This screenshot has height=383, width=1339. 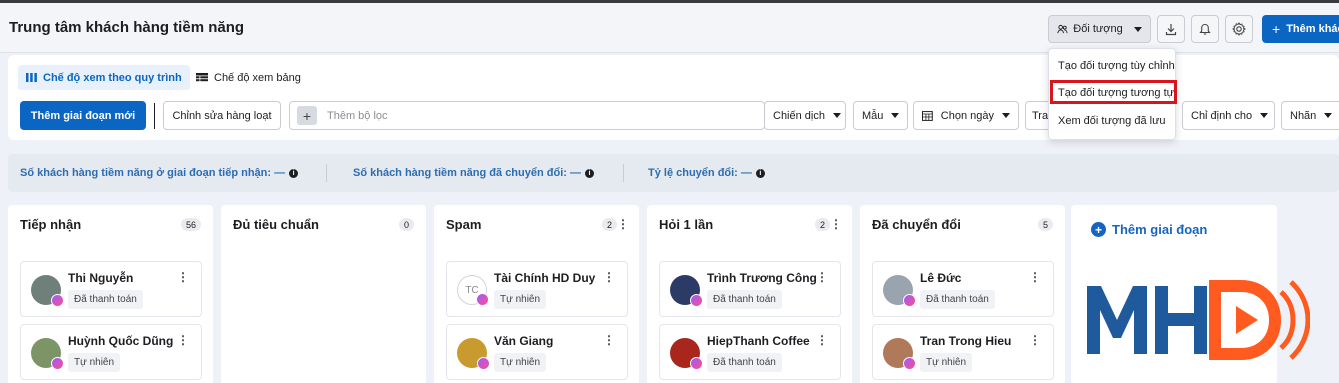 I want to click on table-icon, so click(x=202, y=77).